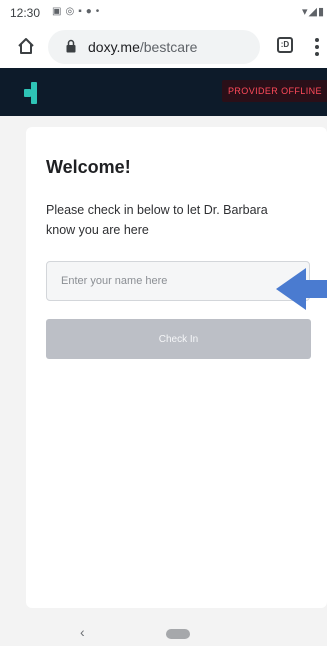 The image size is (327, 646). Describe the element at coordinates (82, 632) in the screenshot. I see `back-icon: ‹` at that location.